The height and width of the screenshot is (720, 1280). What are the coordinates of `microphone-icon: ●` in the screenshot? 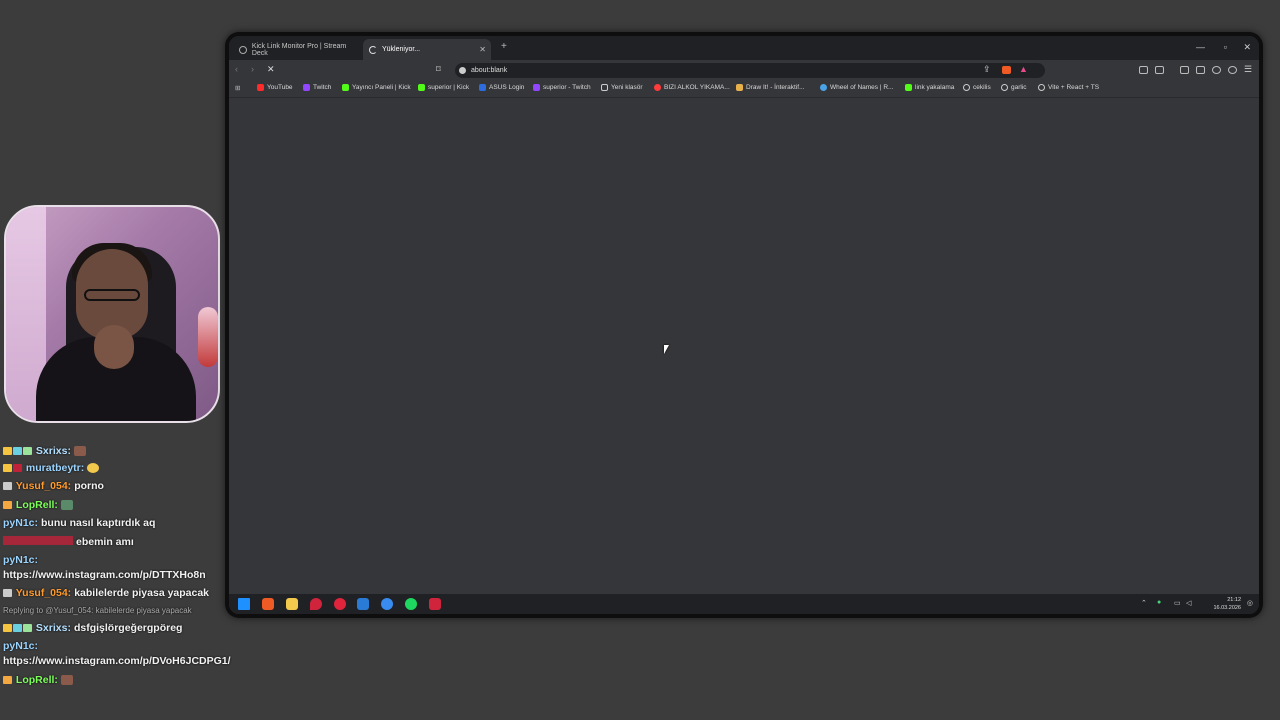 It's located at (1159, 602).